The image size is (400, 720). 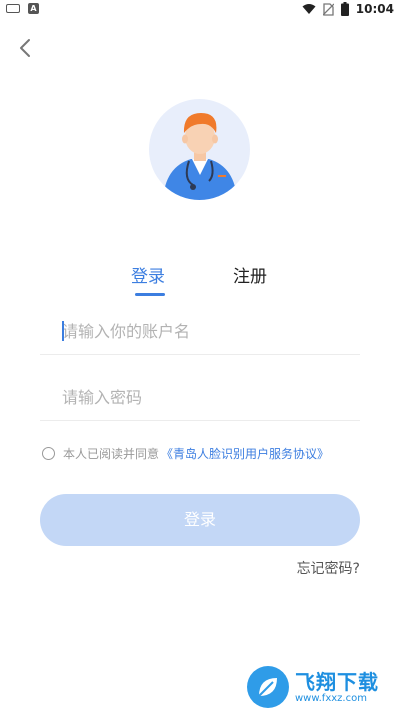 I want to click on app-notification-icon: A, so click(x=33, y=8).